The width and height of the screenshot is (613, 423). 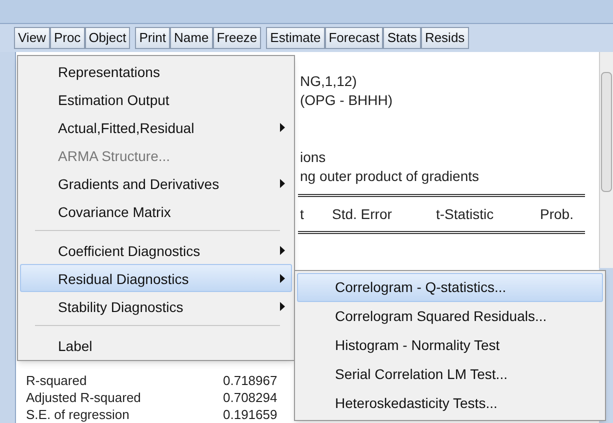 What do you see at coordinates (156, 306) in the screenshot?
I see `menu-item: Stability Diagnostics` at bounding box center [156, 306].